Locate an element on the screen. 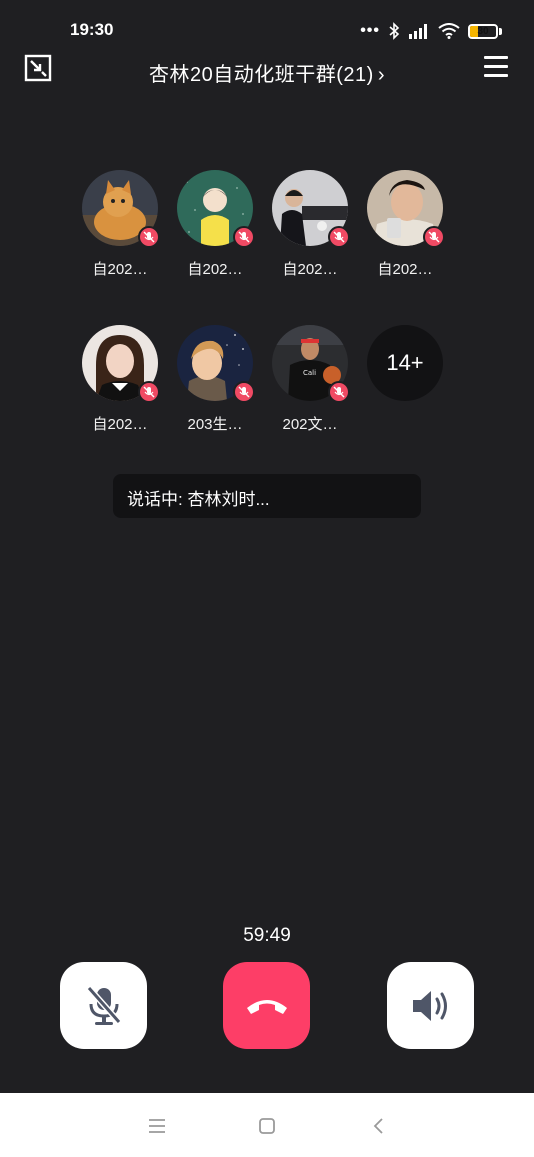 This screenshot has height=1157, width=534. group-title: 杏林20自动化班干群(21) › is located at coordinates (267, 72).